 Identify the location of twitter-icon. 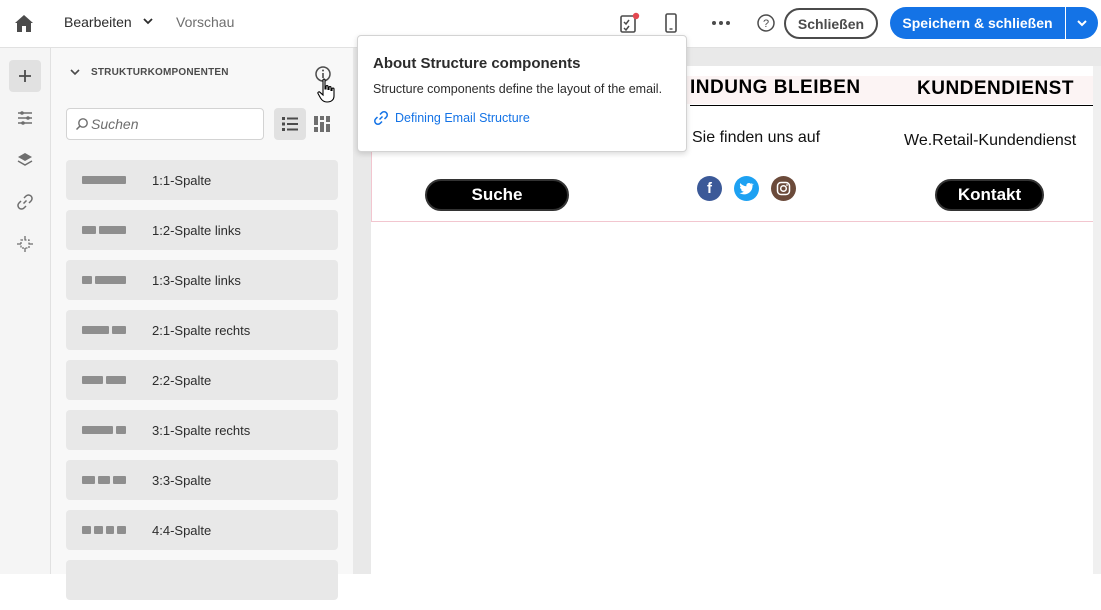
(746, 188).